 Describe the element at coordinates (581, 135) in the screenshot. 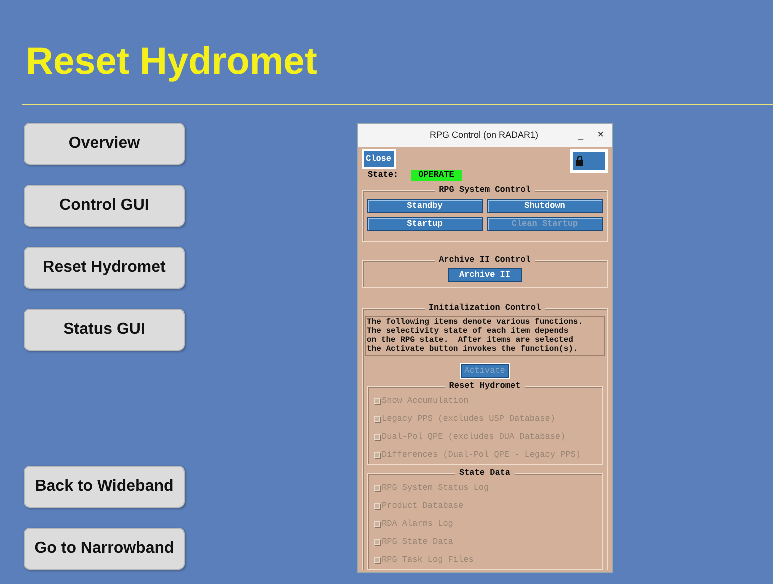

I see `minimize-button: _` at that location.